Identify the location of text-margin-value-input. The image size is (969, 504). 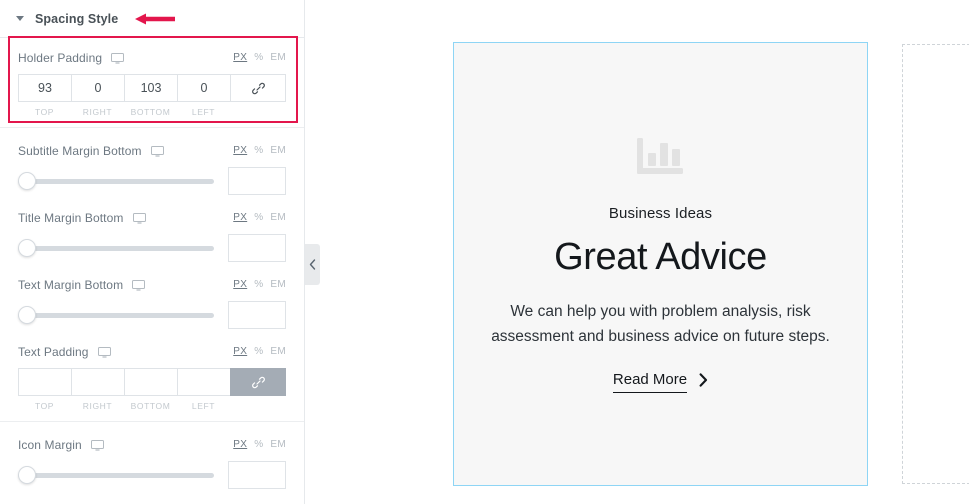
(257, 315).